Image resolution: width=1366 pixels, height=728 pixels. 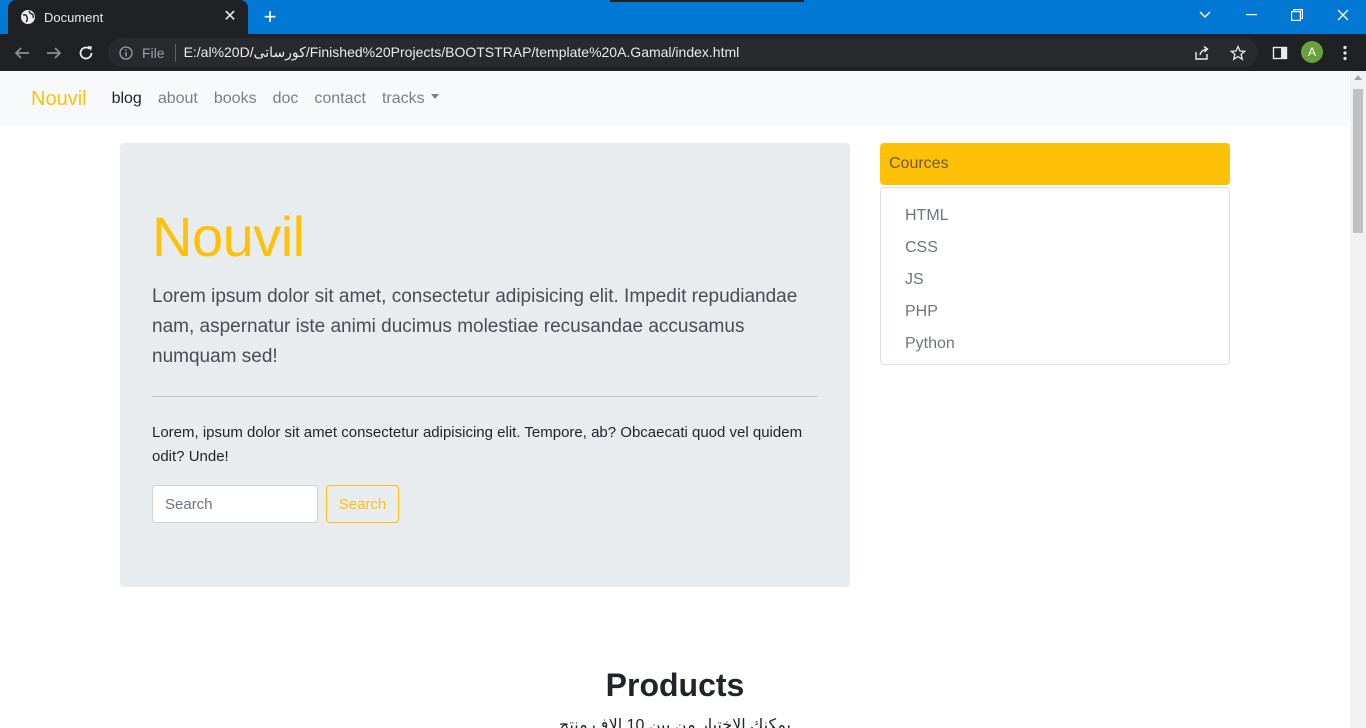 What do you see at coordinates (286, 99) in the screenshot?
I see `nav-link-doc: doc` at bounding box center [286, 99].